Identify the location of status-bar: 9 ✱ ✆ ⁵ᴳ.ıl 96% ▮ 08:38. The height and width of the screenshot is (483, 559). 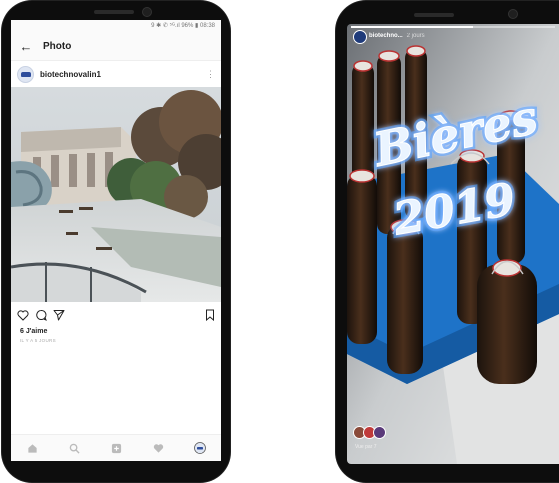
(116, 26).